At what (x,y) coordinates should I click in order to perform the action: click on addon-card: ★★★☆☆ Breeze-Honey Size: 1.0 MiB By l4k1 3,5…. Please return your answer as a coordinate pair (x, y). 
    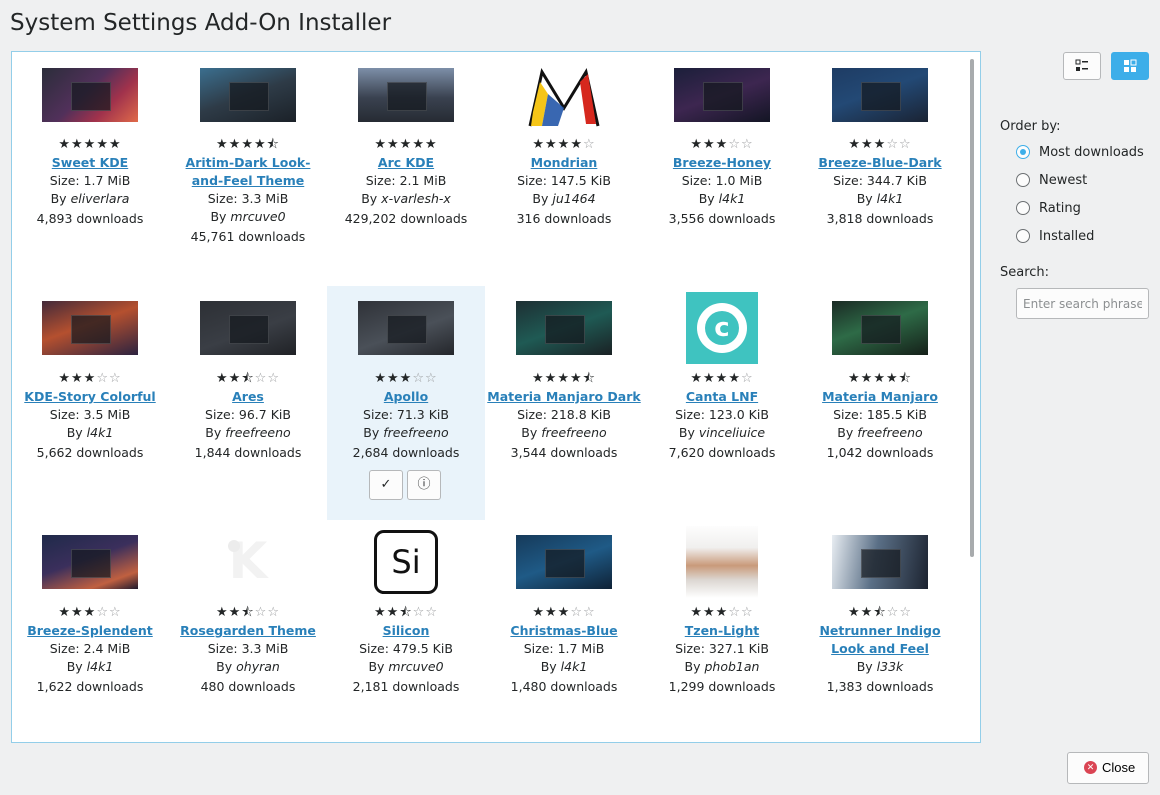
    Looking at the image, I should click on (722, 162).